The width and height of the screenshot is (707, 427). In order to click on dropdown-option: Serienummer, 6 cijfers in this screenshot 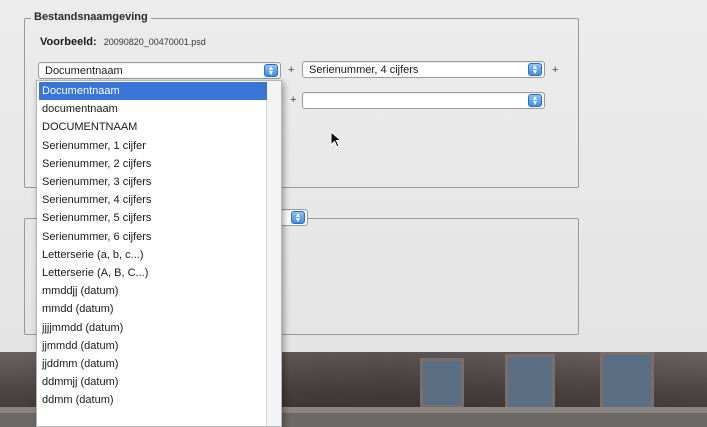, I will do `click(153, 237)`.